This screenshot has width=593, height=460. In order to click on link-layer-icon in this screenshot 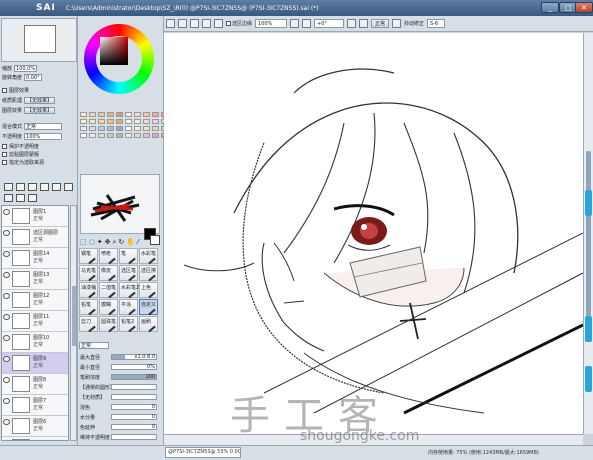, I will do `click(20, 198)`.